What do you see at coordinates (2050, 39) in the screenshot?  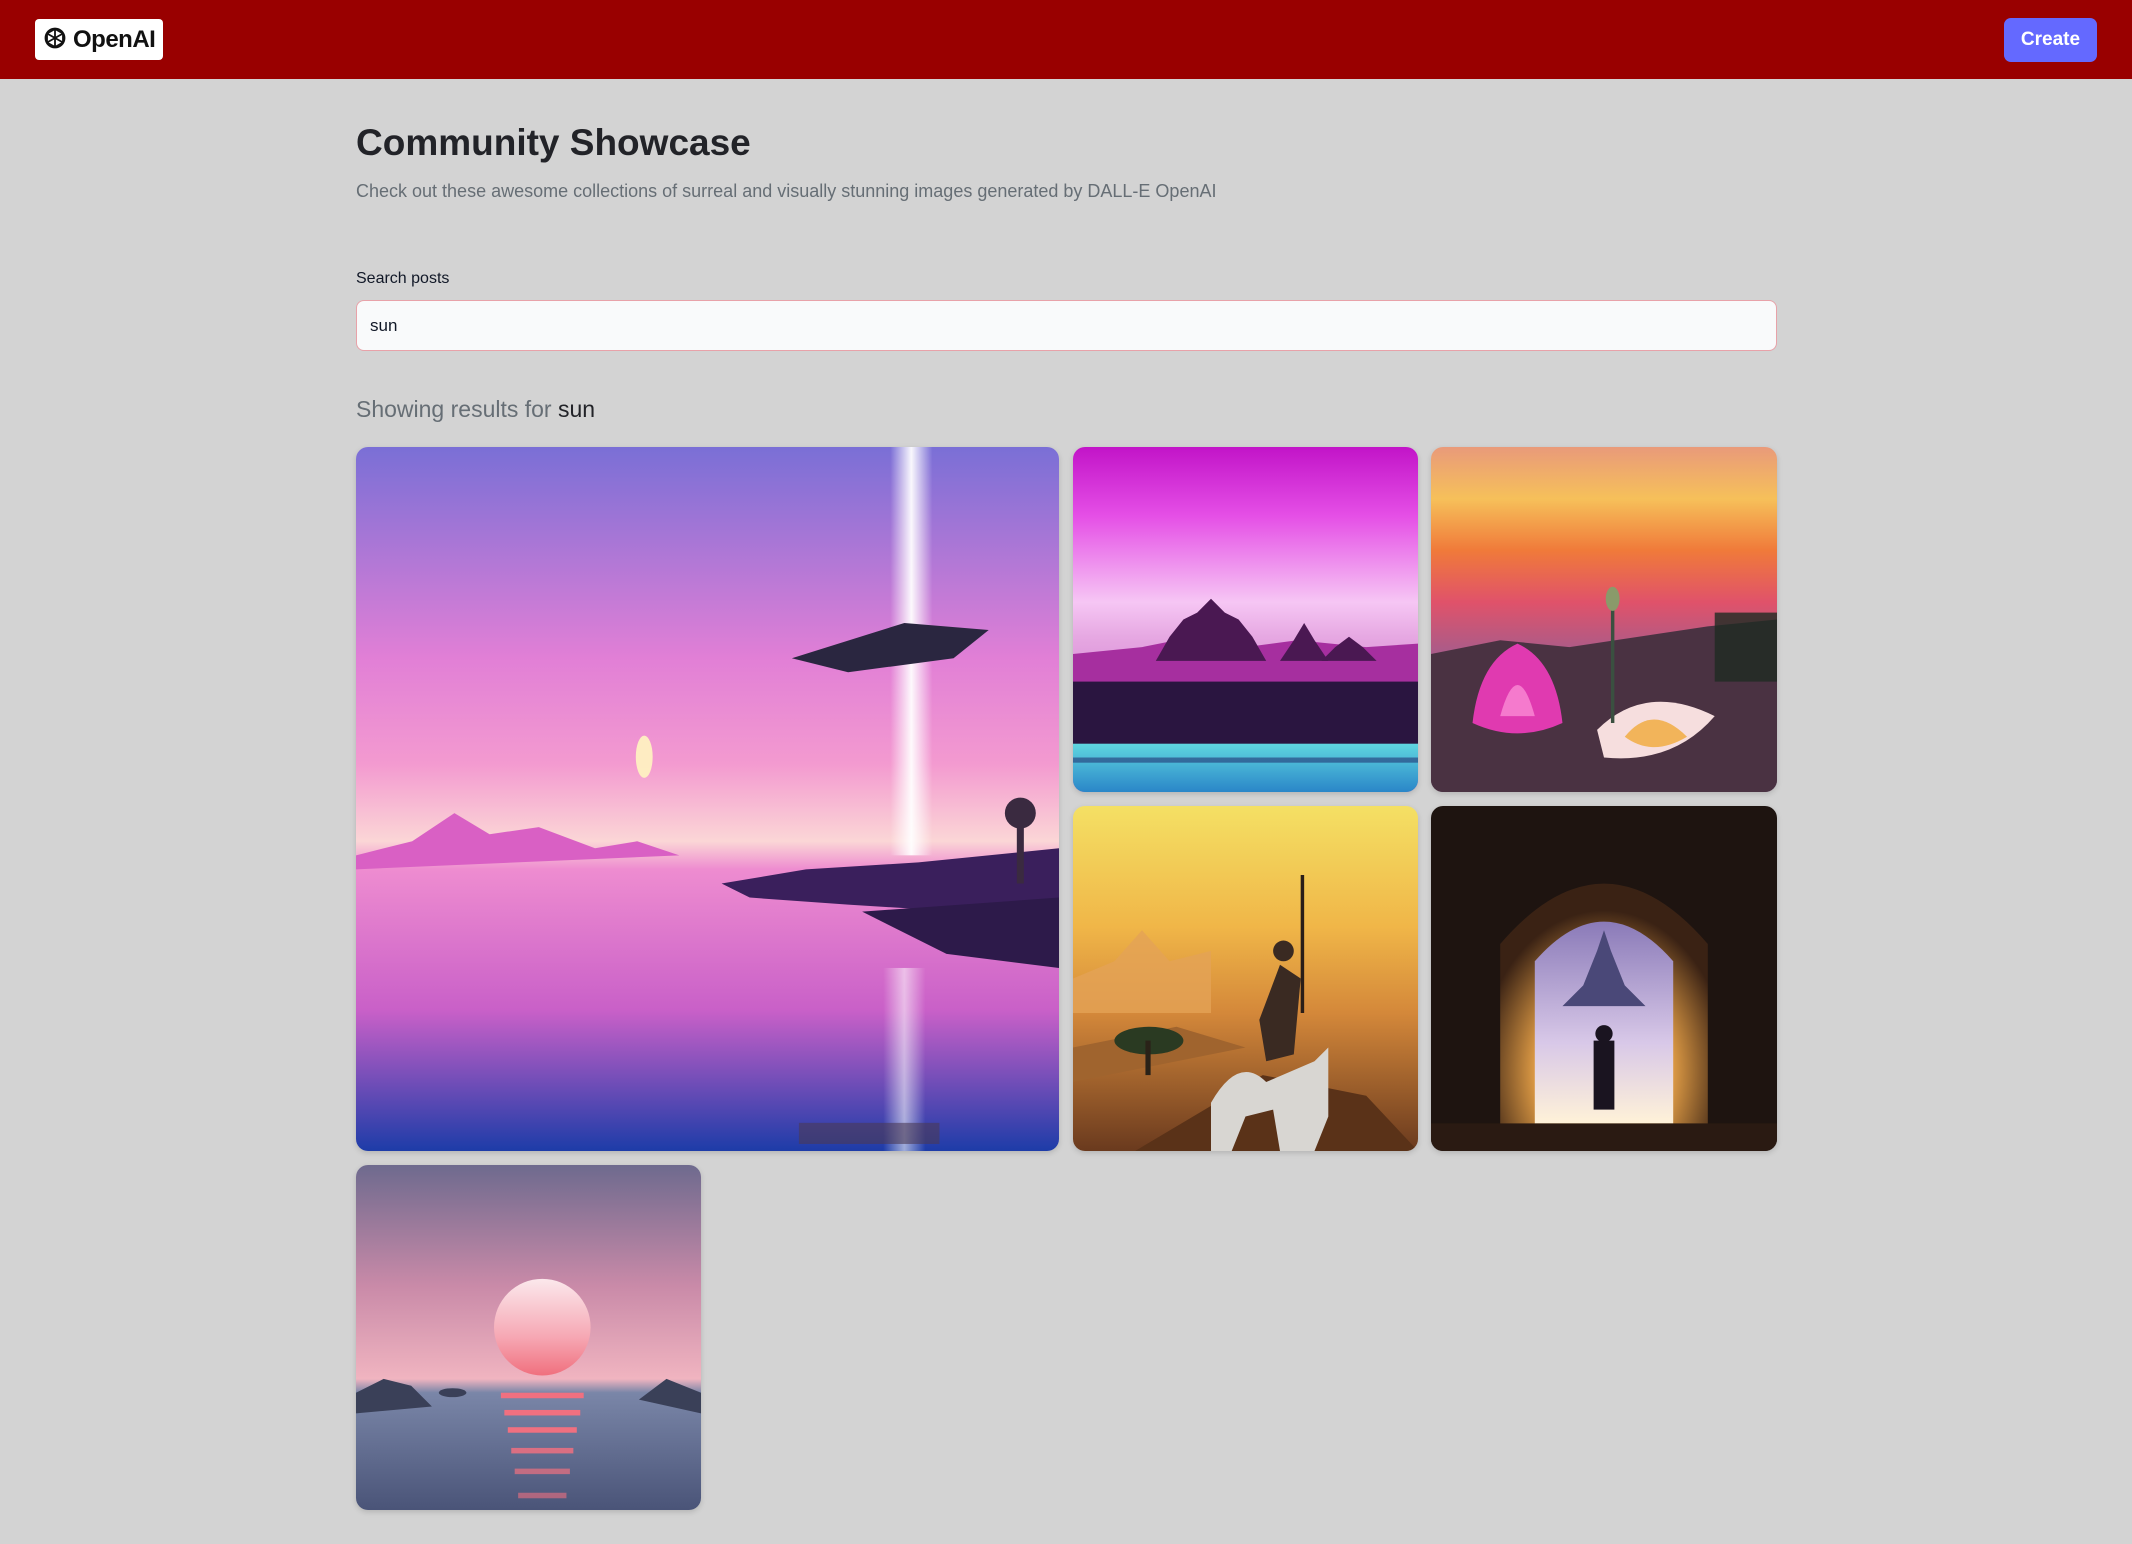 I see `create-button: Create` at bounding box center [2050, 39].